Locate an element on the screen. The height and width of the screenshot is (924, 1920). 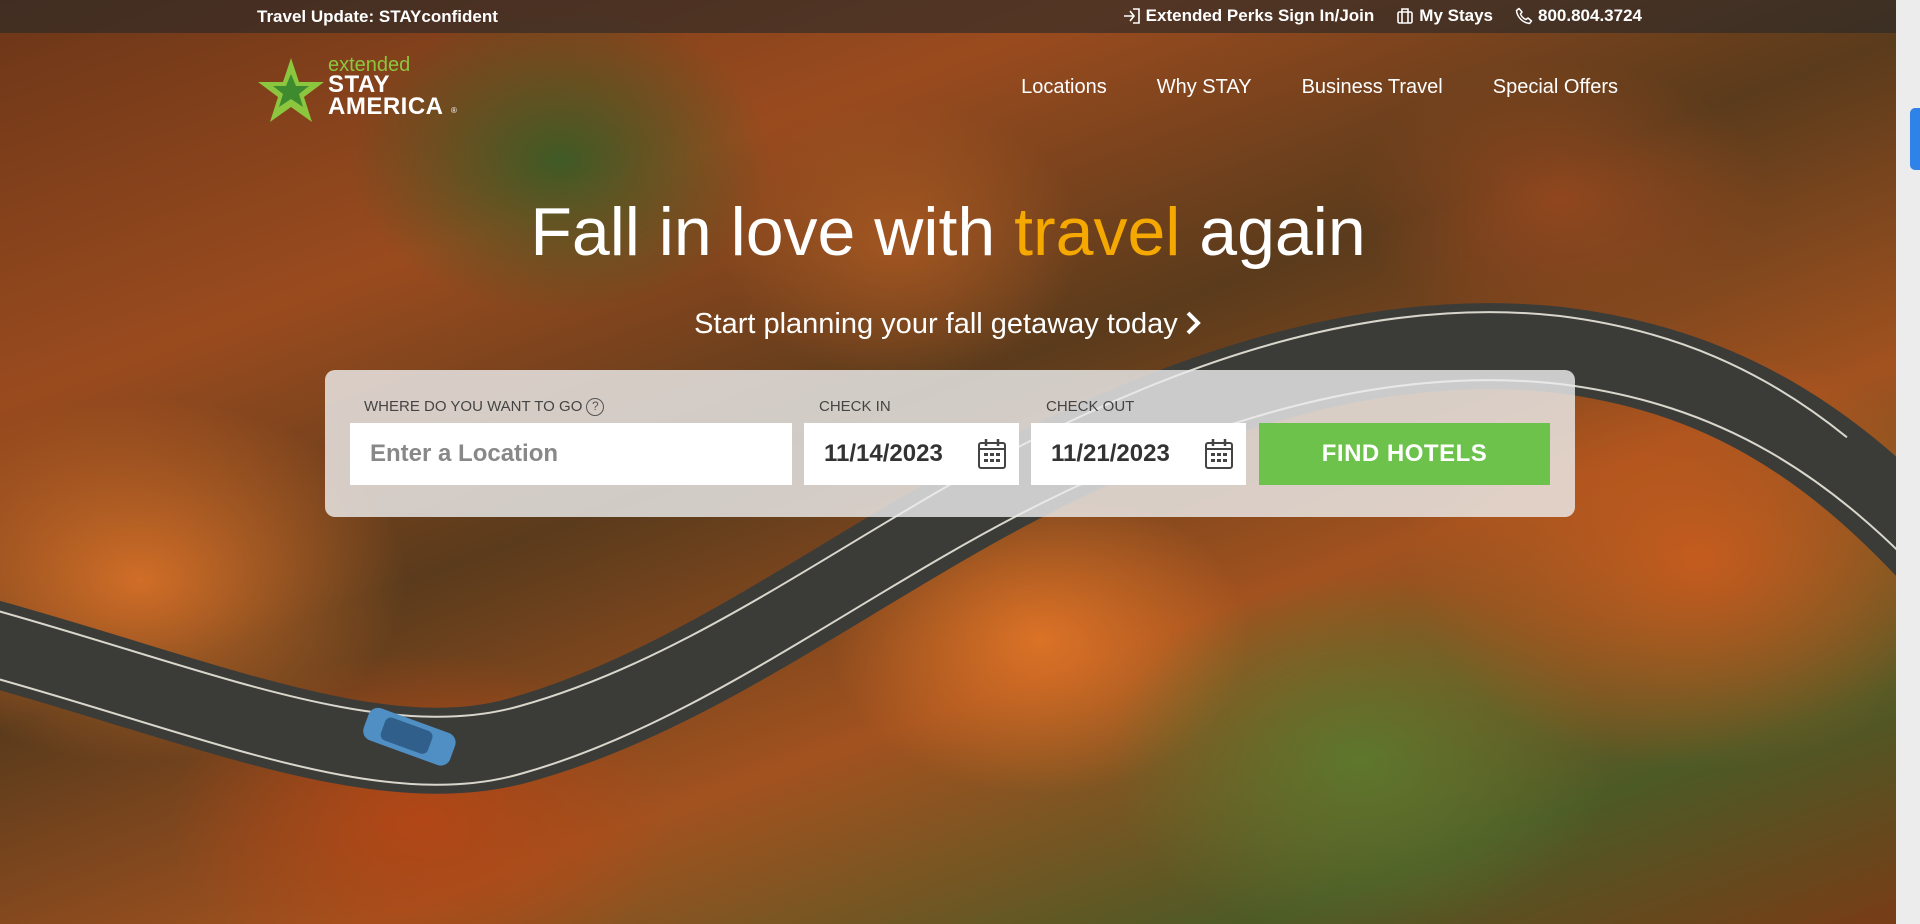
chevron-right-icon is located at coordinates (1193, 323).